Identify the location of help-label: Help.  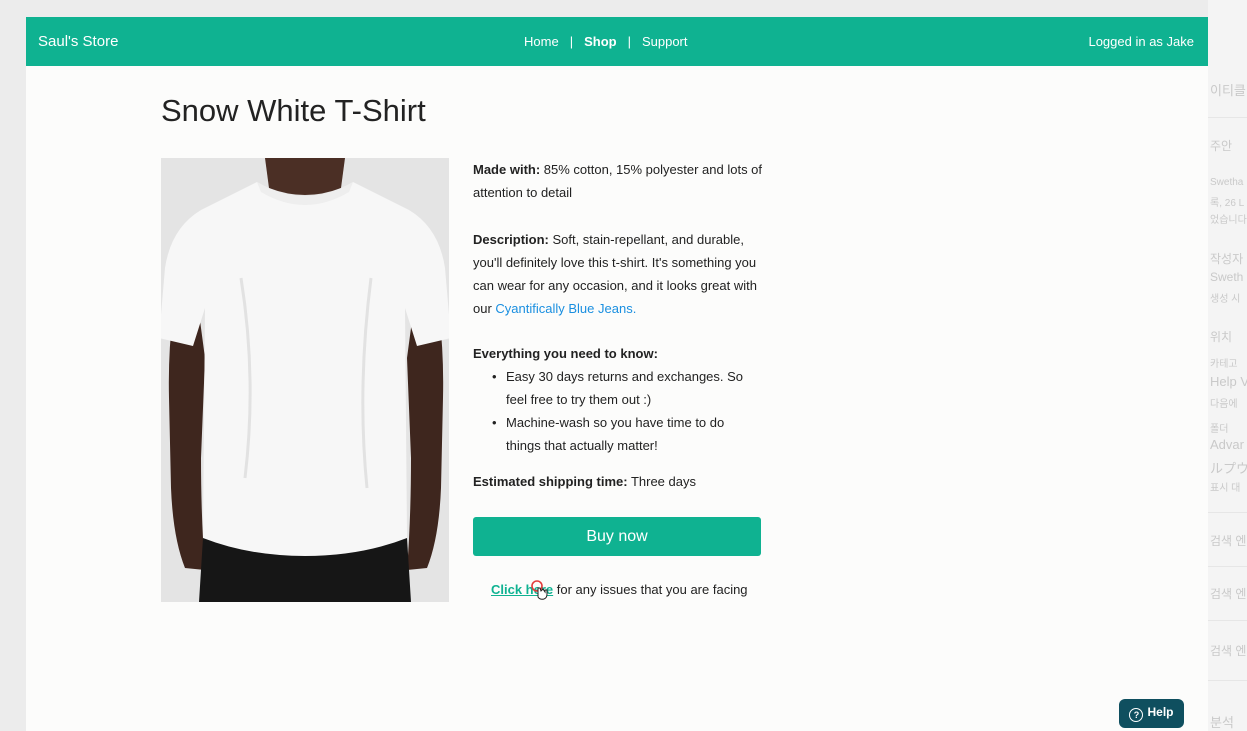
(1160, 712).